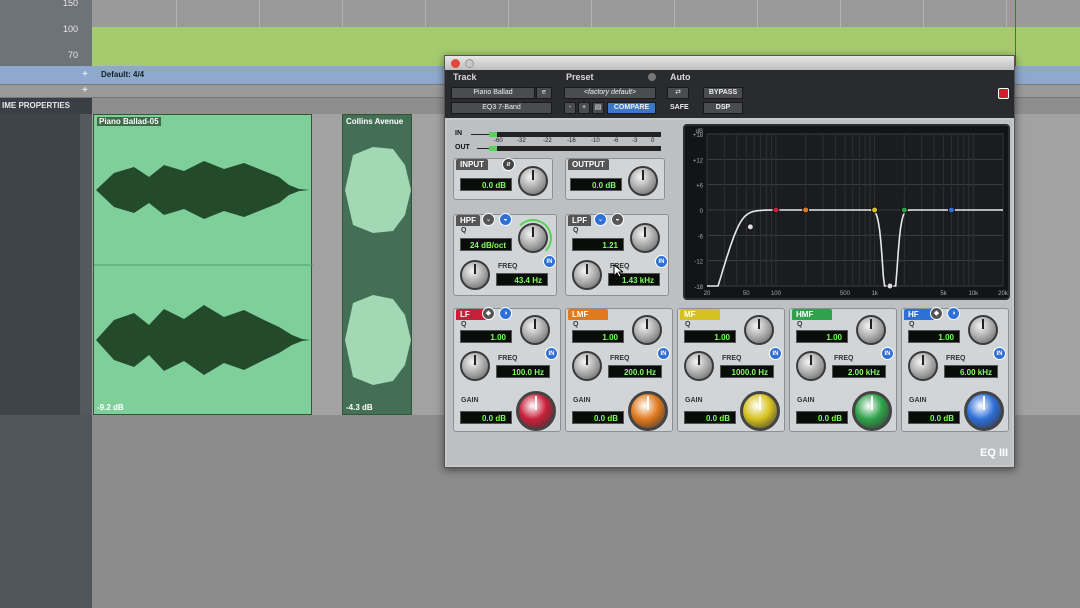 The image size is (1080, 608). What do you see at coordinates (475, 275) in the screenshot?
I see `hpf-freq-knob` at bounding box center [475, 275].